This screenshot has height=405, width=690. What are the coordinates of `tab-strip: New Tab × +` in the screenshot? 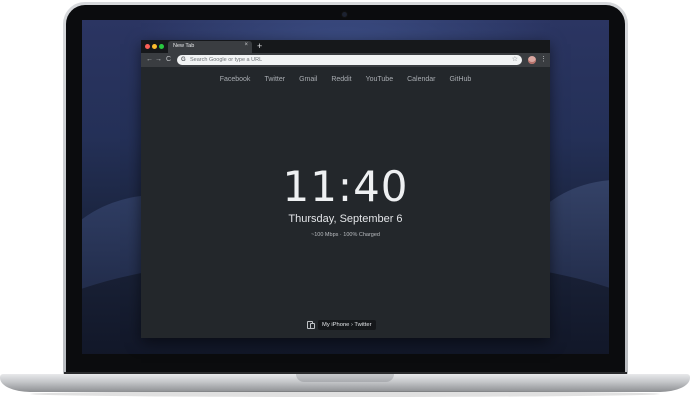 It's located at (345, 46).